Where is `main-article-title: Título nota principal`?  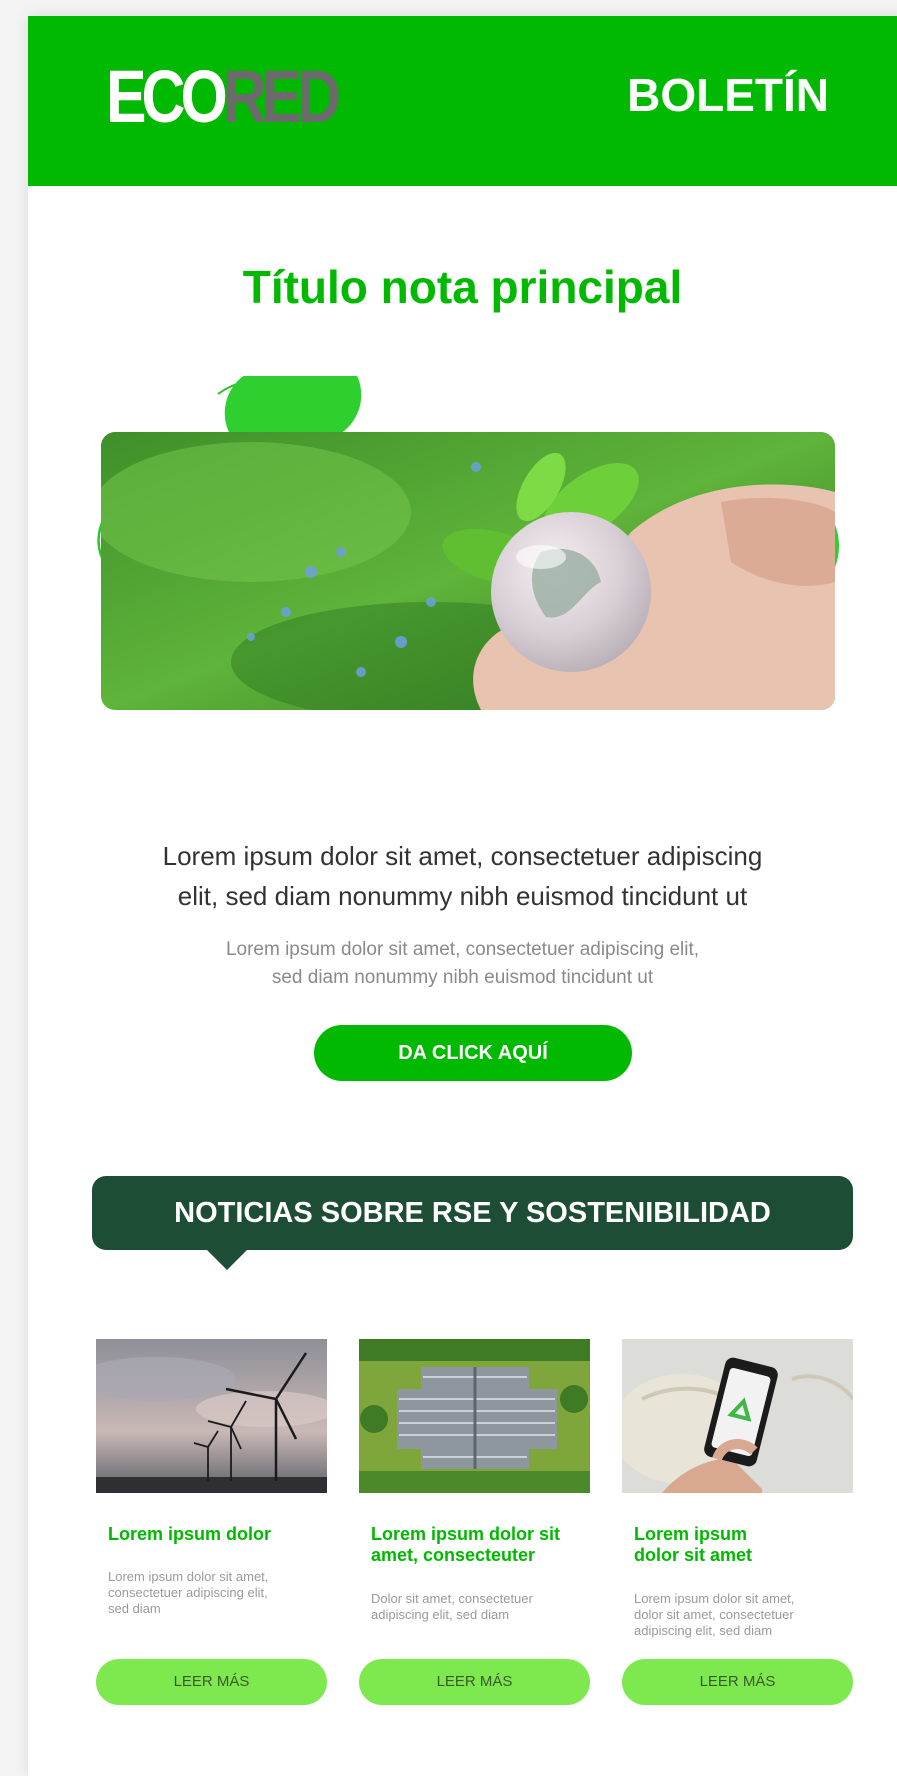 main-article-title: Título nota principal is located at coordinates (462, 287).